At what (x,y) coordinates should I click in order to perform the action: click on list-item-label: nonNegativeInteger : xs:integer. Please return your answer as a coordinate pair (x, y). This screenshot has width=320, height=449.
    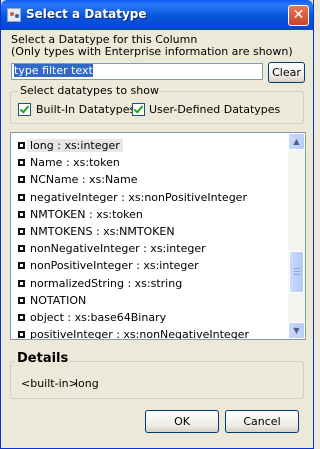
    Looking at the image, I should click on (118, 249).